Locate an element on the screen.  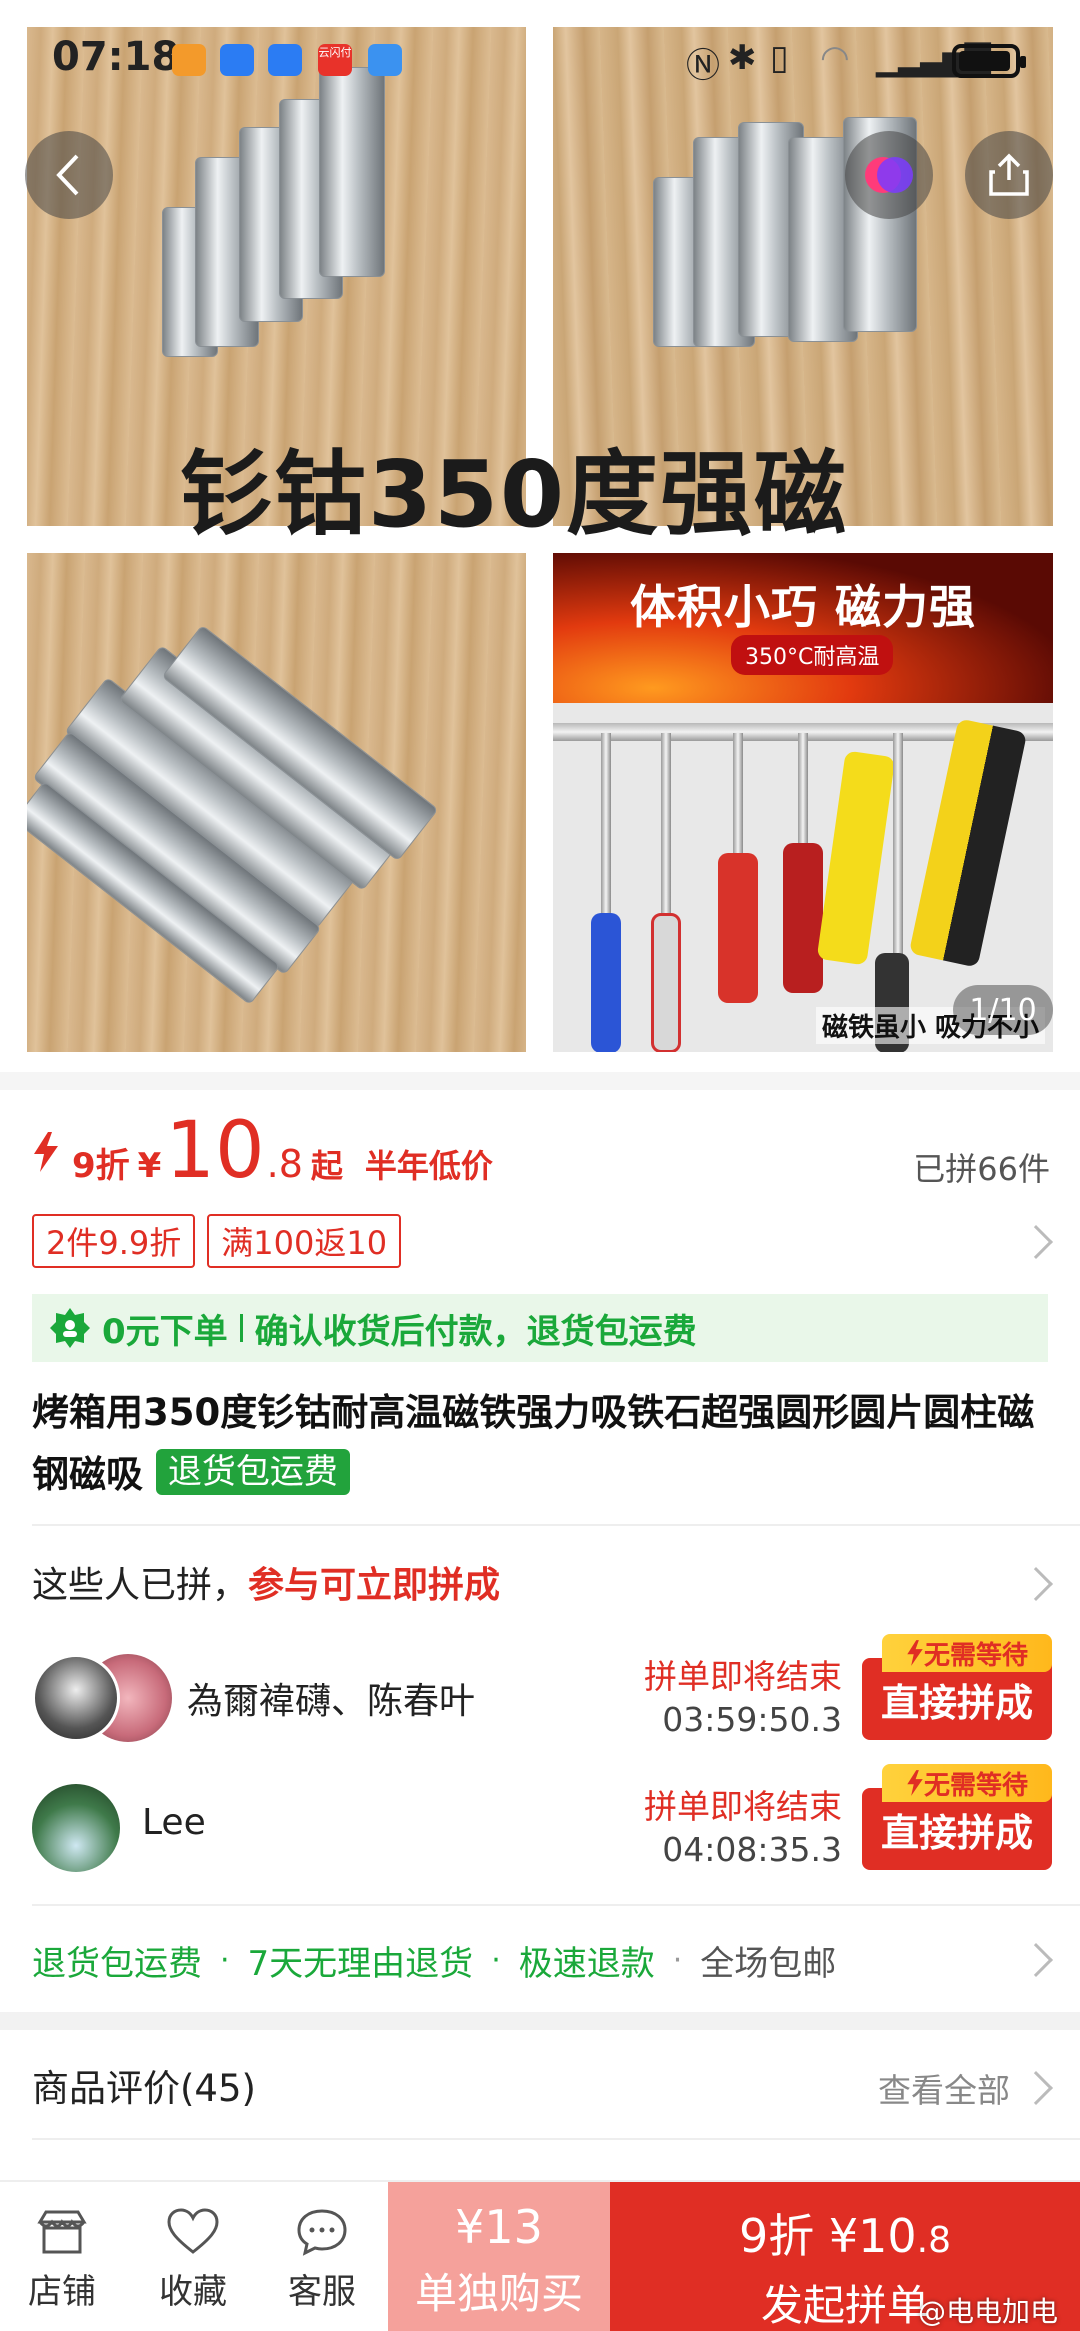
price-row: 9折 ¥ 10 .8 起 半年低价 is located at coordinates (262, 1152).